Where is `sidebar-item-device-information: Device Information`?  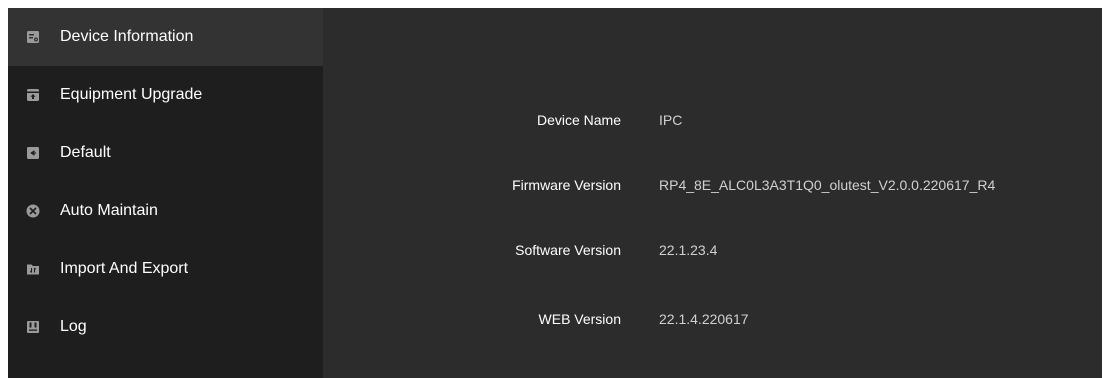 sidebar-item-device-information: Device Information is located at coordinates (165, 37).